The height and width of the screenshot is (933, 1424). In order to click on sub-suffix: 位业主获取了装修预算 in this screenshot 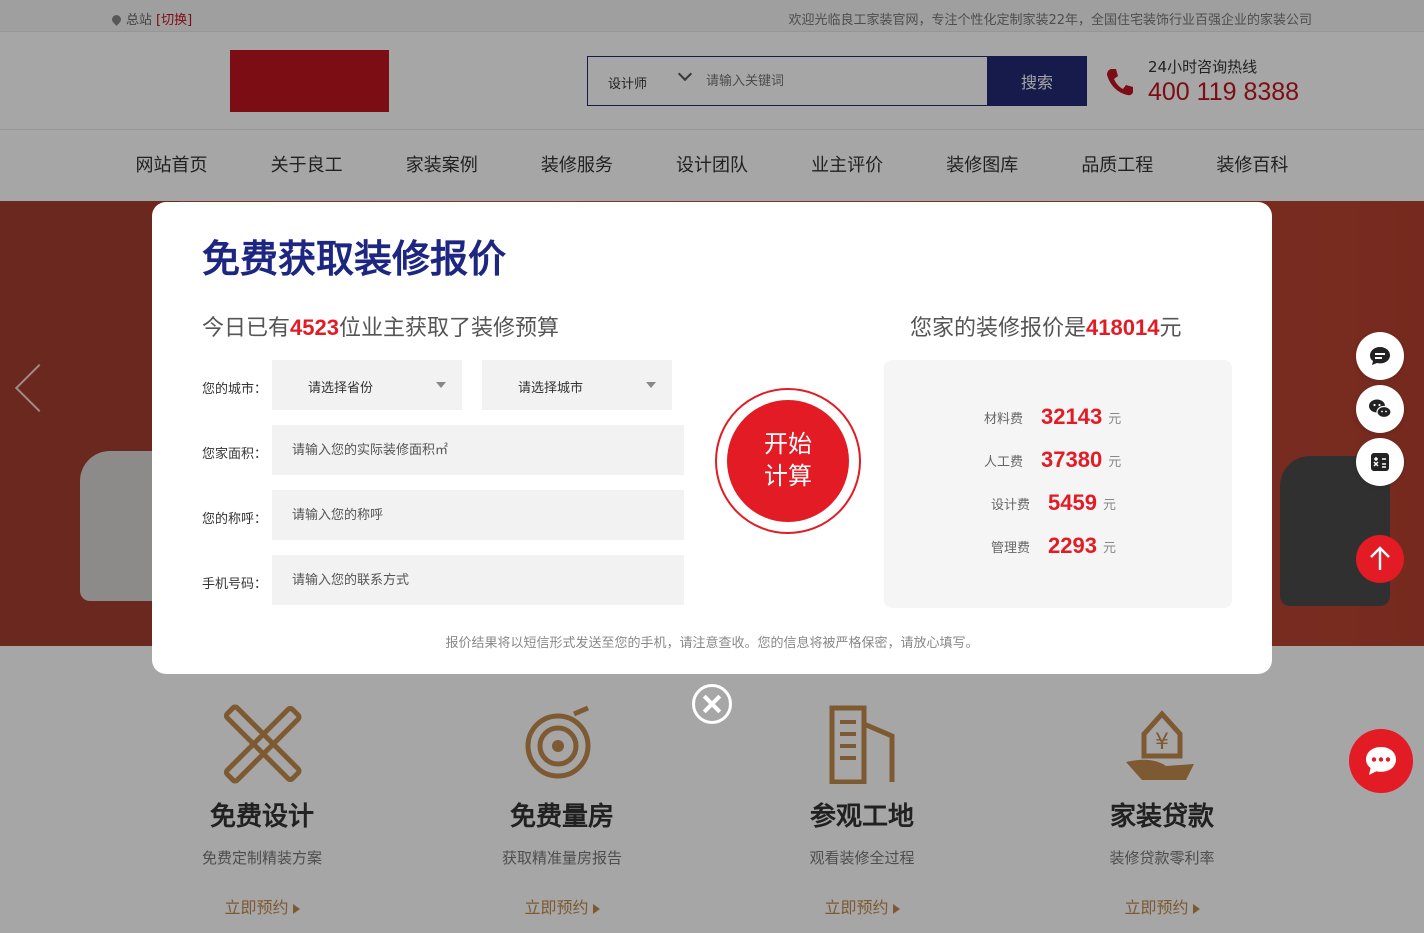, I will do `click(448, 328)`.